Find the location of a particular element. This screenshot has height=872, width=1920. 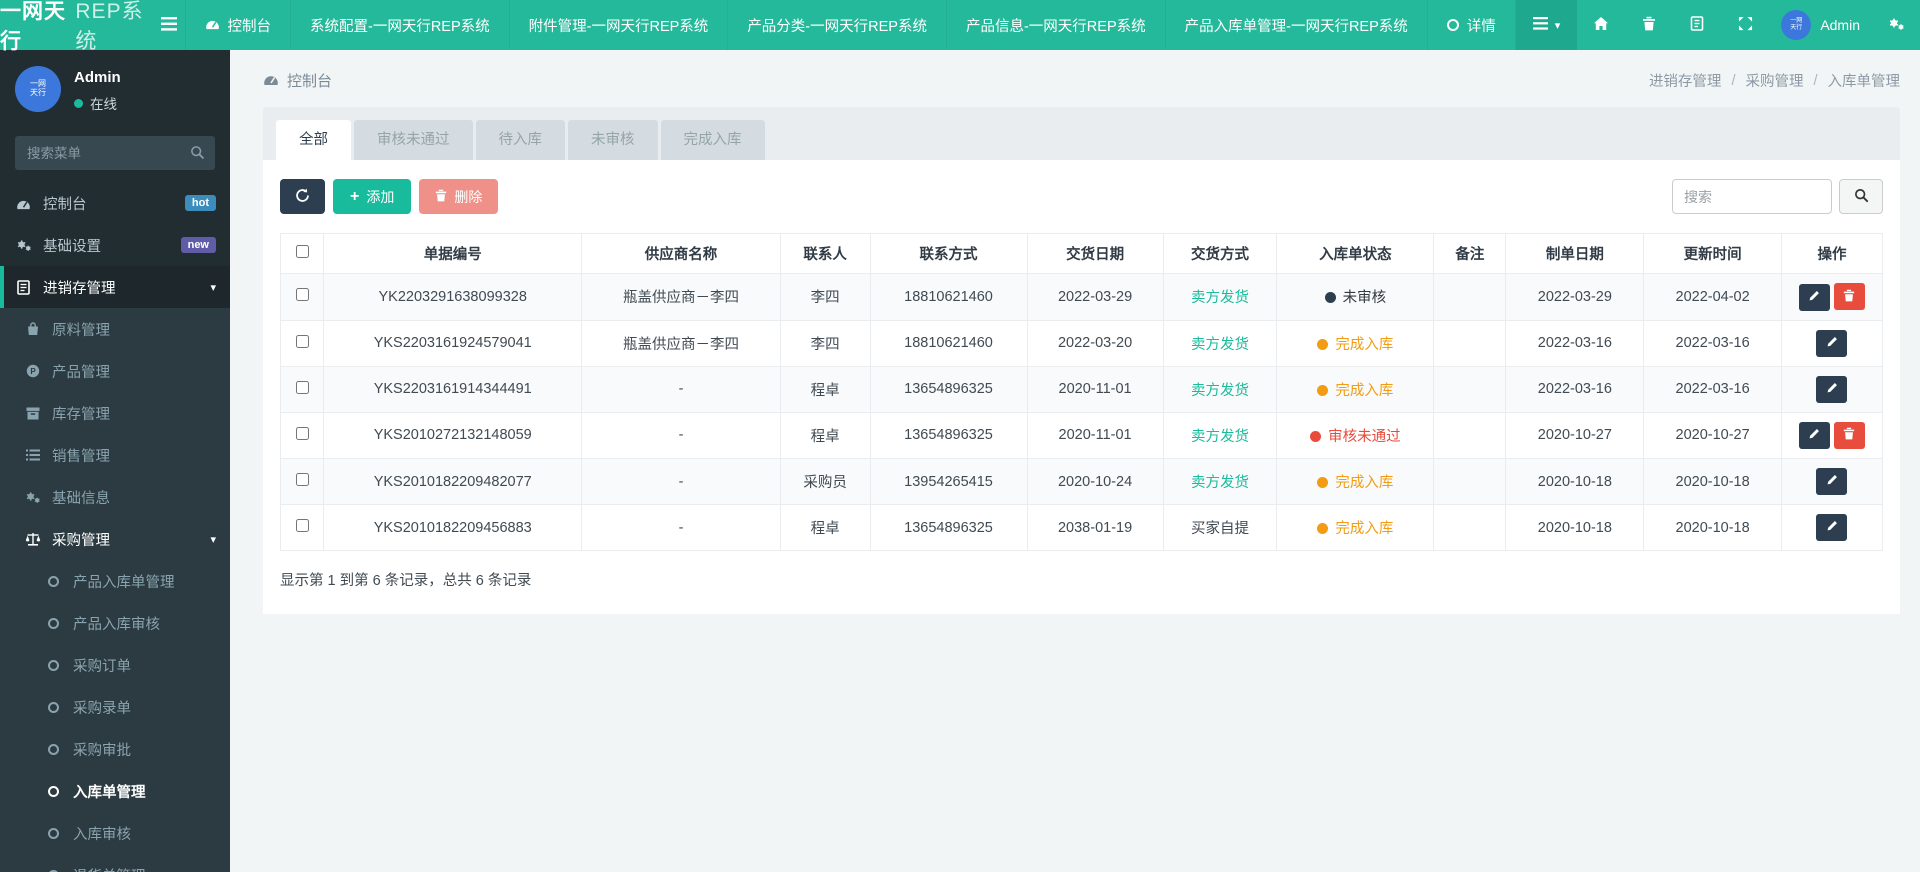

gears-icon is located at coordinates (1896, 25).